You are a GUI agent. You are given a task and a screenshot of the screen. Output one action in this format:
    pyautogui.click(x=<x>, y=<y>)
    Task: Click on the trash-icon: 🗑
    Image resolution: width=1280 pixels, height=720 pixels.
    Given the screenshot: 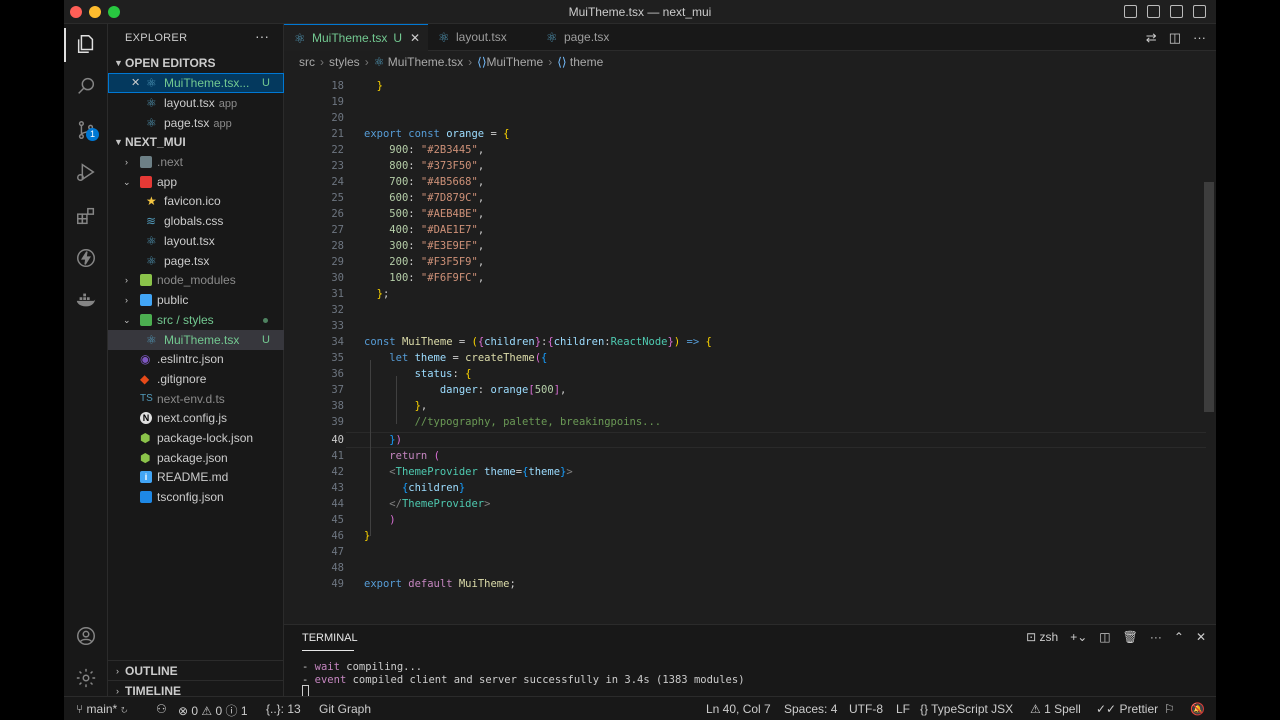 What is the action you would take?
    pyautogui.click(x=1130, y=637)
    